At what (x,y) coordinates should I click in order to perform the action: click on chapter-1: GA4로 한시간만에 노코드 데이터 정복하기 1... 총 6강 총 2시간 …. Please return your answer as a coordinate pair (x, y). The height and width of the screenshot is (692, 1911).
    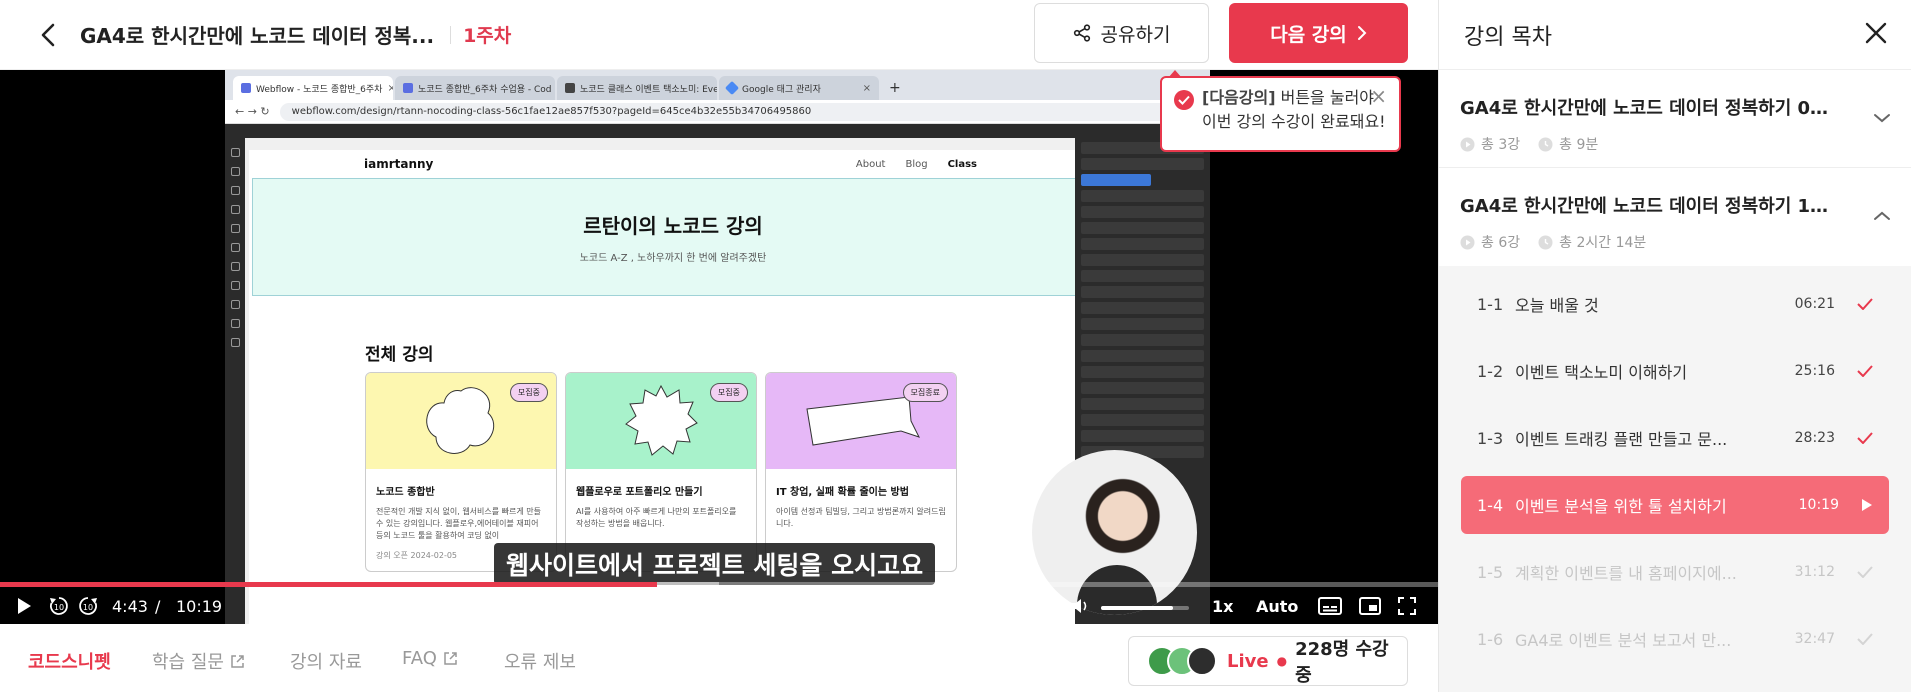
    Looking at the image, I should click on (1675, 217).